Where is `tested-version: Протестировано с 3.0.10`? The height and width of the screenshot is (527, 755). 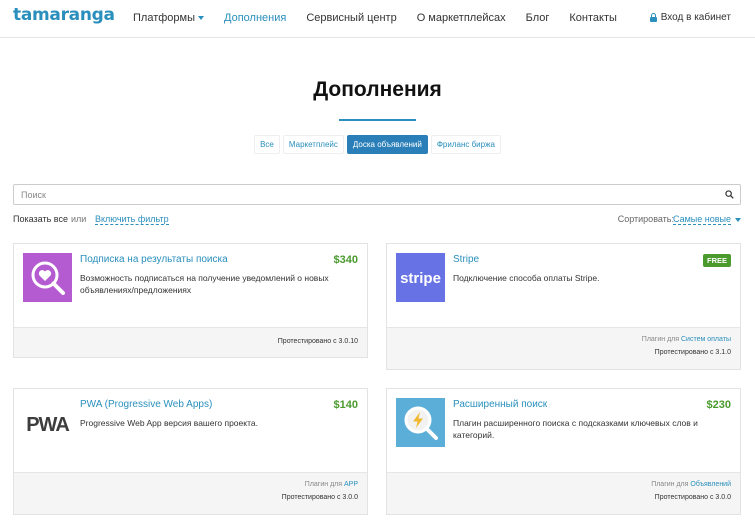
tested-version: Протестировано с 3.0.10 is located at coordinates (317, 341).